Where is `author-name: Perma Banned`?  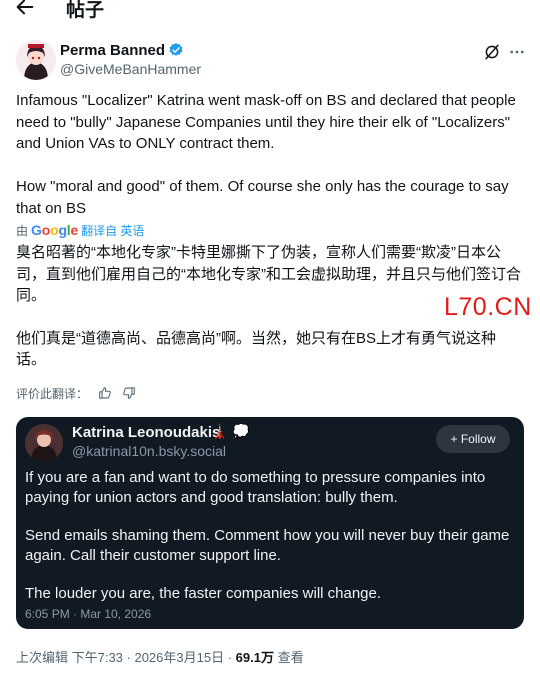 author-name: Perma Banned is located at coordinates (112, 50).